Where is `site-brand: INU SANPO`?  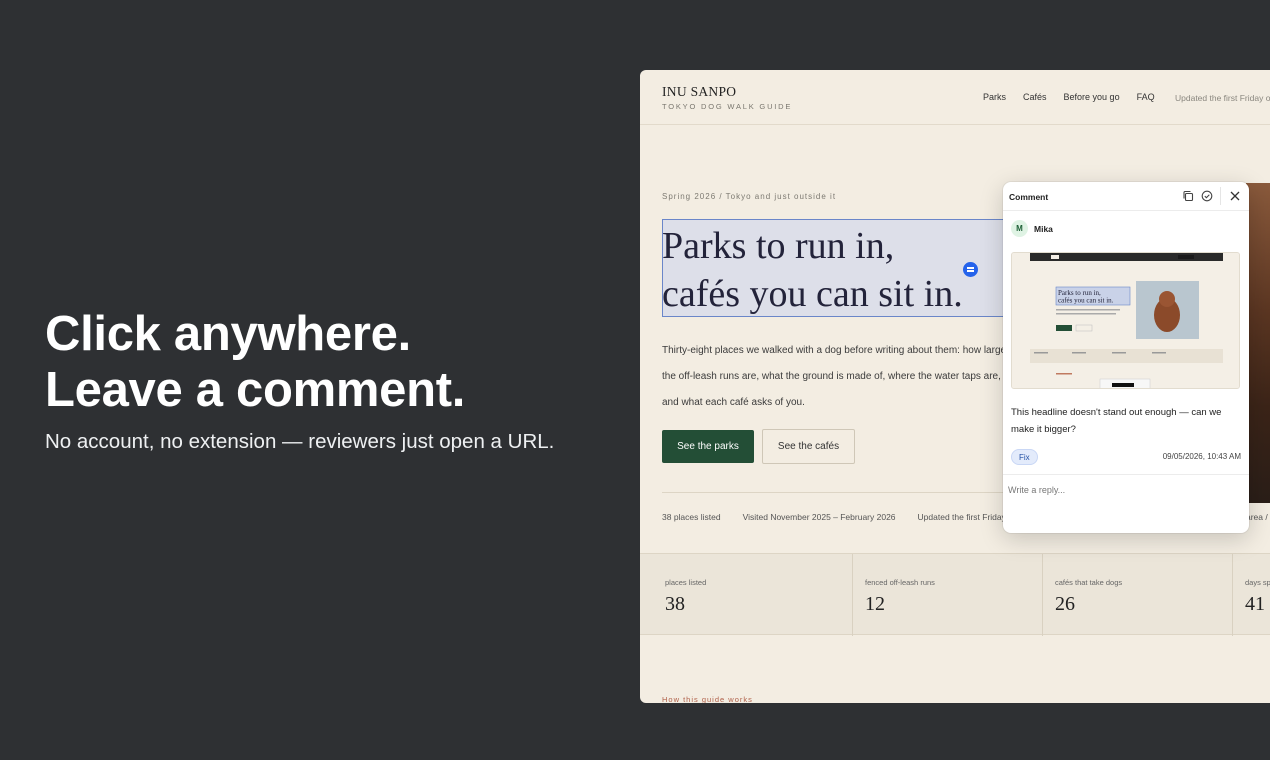
site-brand: INU SANPO is located at coordinates (699, 92).